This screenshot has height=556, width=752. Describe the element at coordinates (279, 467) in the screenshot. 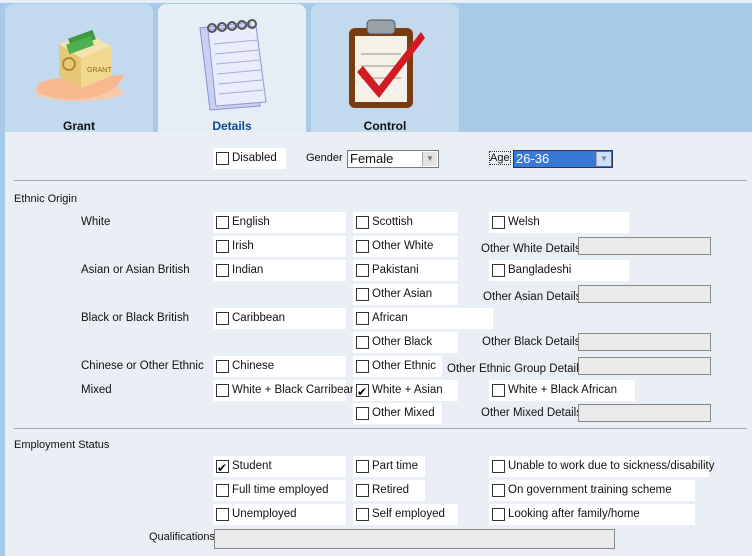

I see `student-checkbox: Student` at that location.